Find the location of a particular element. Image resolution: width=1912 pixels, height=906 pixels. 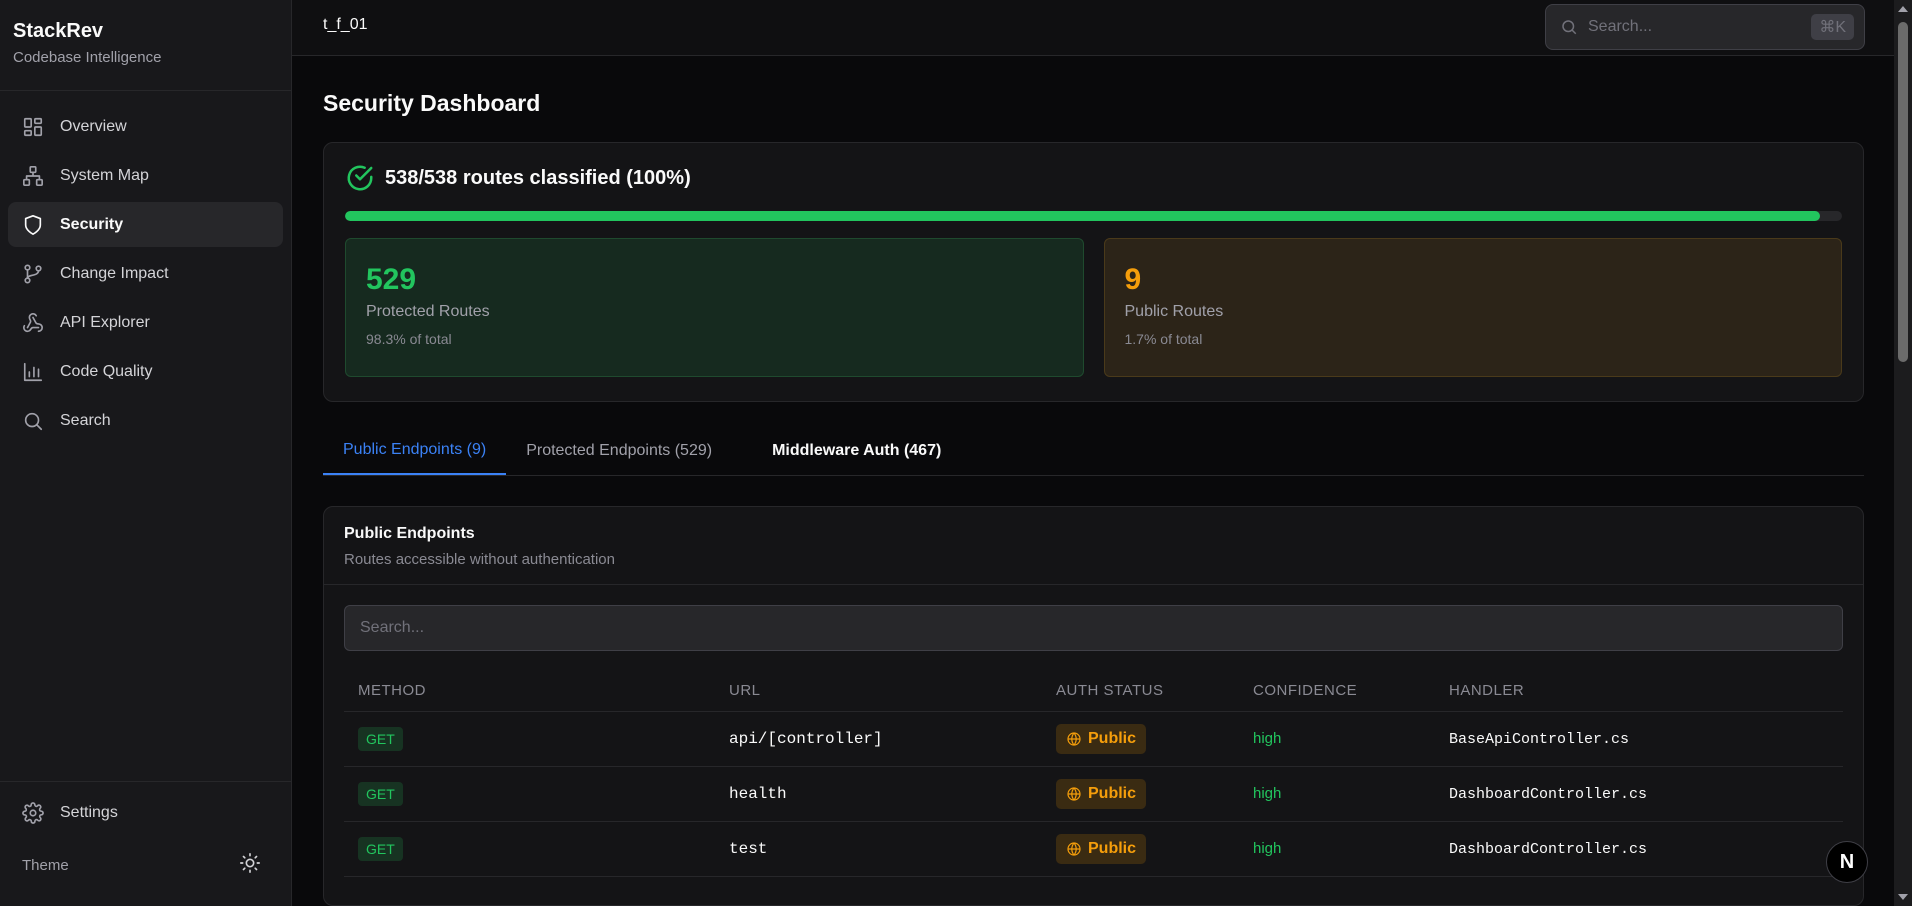

theme-label: Theme is located at coordinates (45, 865).